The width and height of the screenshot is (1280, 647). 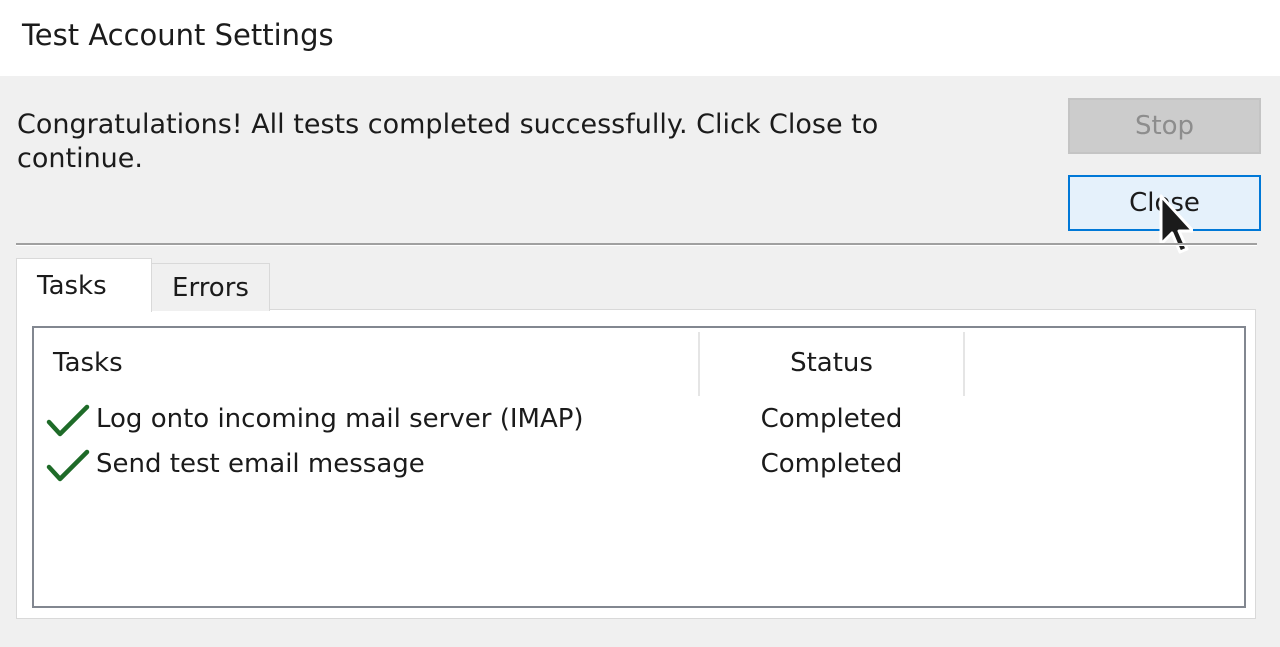 What do you see at coordinates (636, 244) in the screenshot?
I see `separator-line` at bounding box center [636, 244].